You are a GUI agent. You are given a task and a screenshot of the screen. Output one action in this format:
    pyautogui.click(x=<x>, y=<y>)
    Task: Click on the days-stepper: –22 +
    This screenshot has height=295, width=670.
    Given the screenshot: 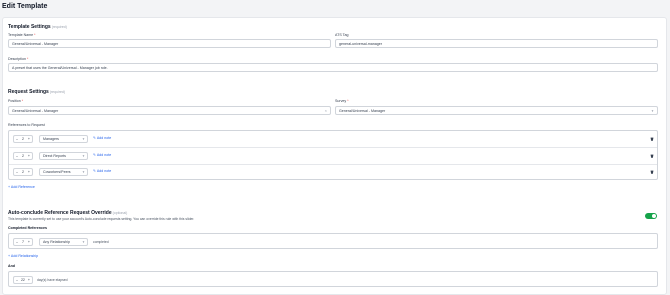 What is the action you would take?
    pyautogui.click(x=23, y=280)
    